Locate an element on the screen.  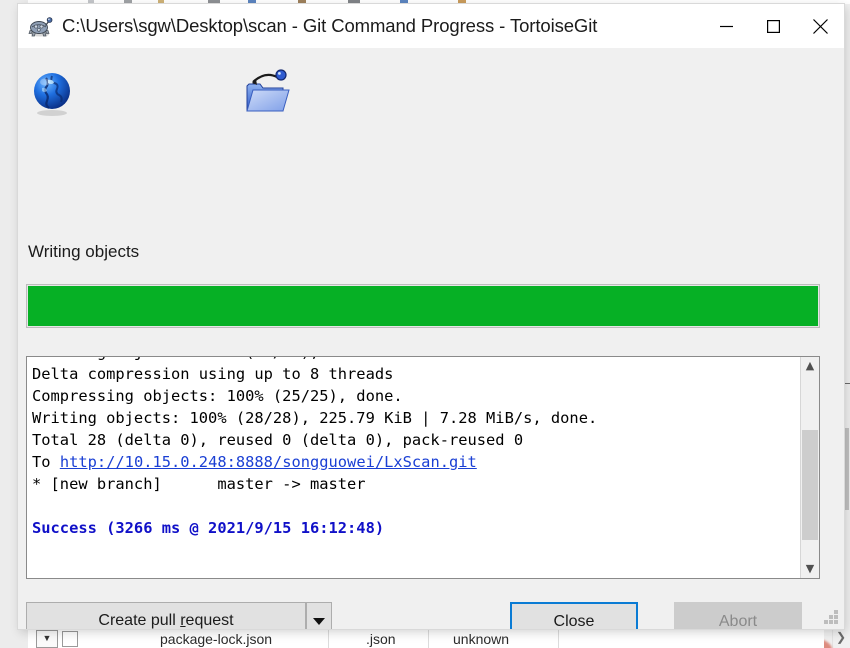
minimize-button is located at coordinates (726, 26).